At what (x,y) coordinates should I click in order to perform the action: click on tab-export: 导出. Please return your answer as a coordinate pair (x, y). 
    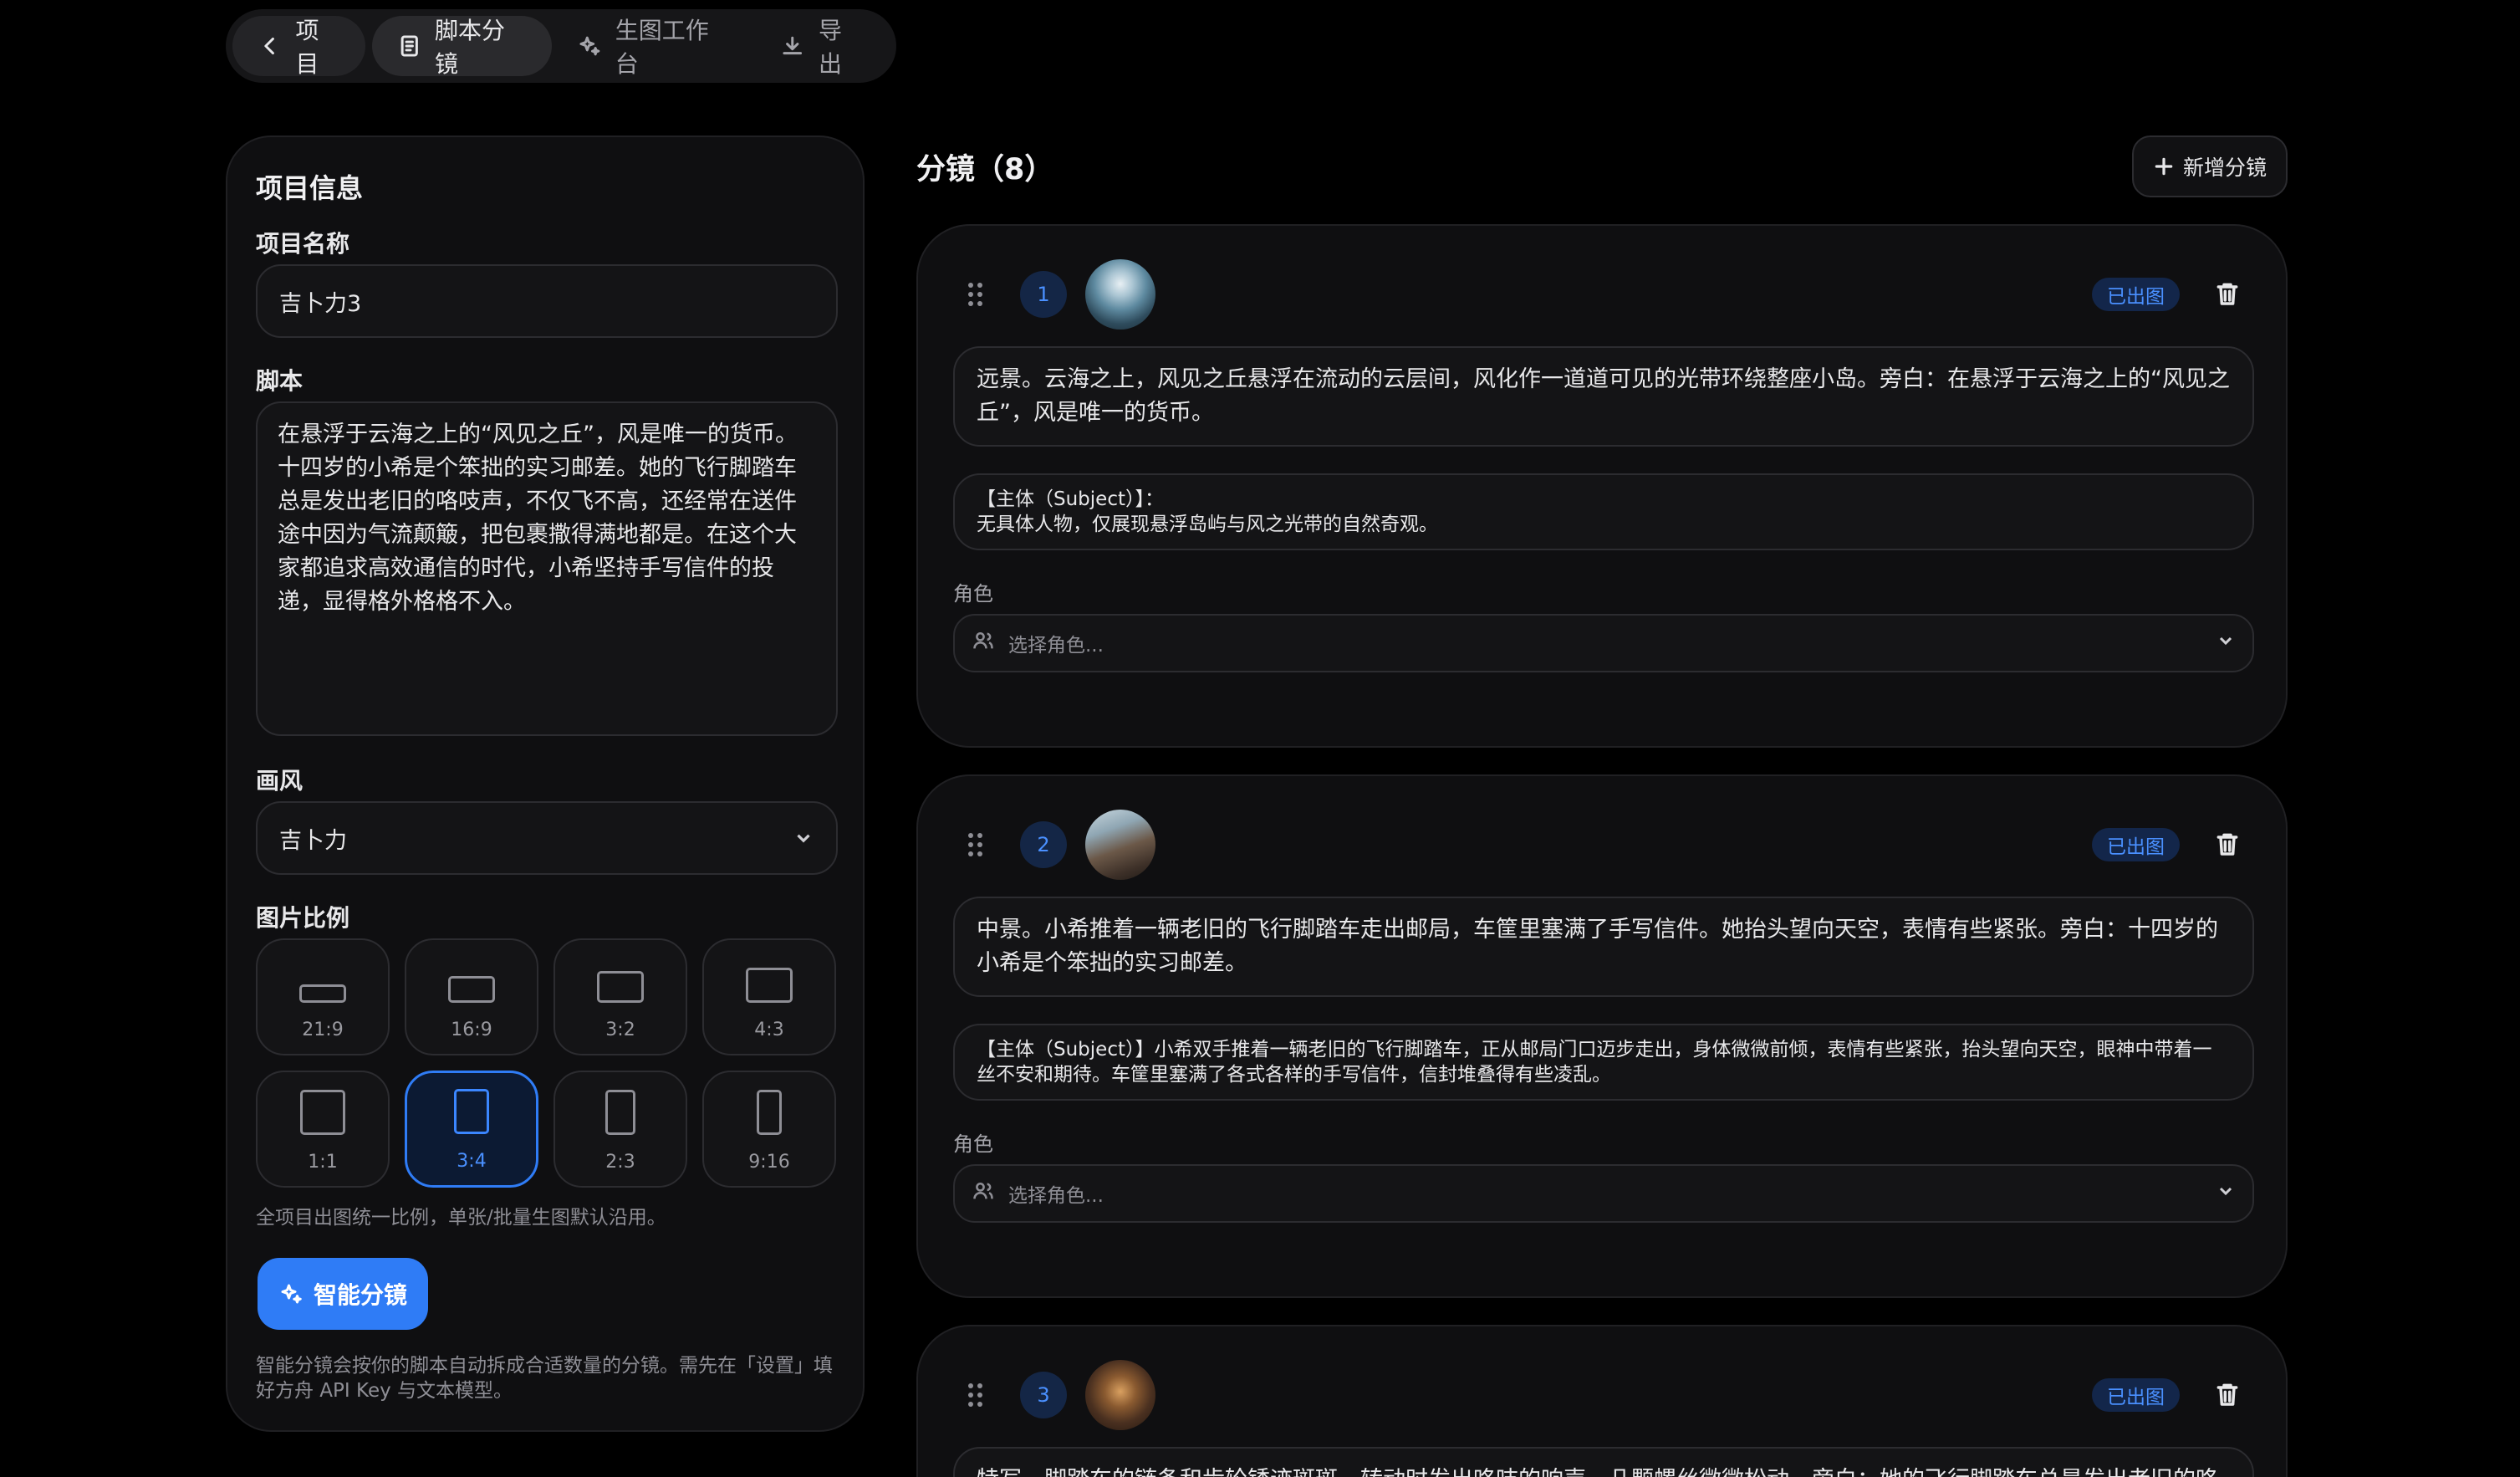
    Looking at the image, I should click on (822, 47).